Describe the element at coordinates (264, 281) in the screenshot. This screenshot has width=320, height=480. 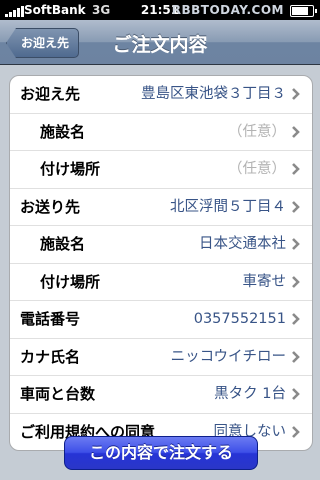
I see `row-value: 車寄せ` at that location.